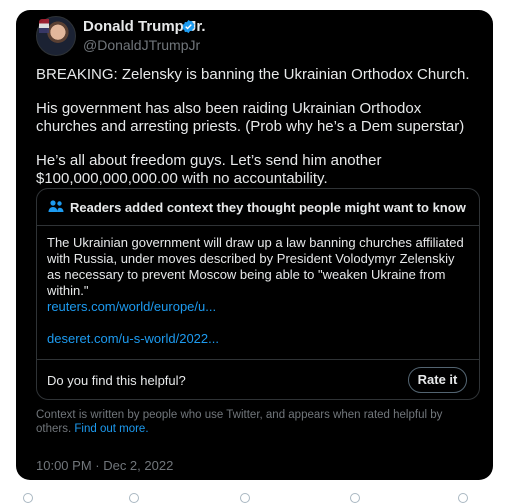 This screenshot has height=503, width=508. What do you see at coordinates (437, 380) in the screenshot?
I see `rate-it-button: Rate it` at bounding box center [437, 380].